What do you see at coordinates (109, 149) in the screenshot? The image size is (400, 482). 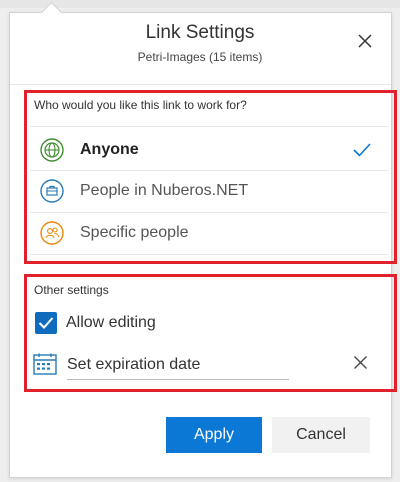 I see `option-anyone-label: Anyone` at bounding box center [109, 149].